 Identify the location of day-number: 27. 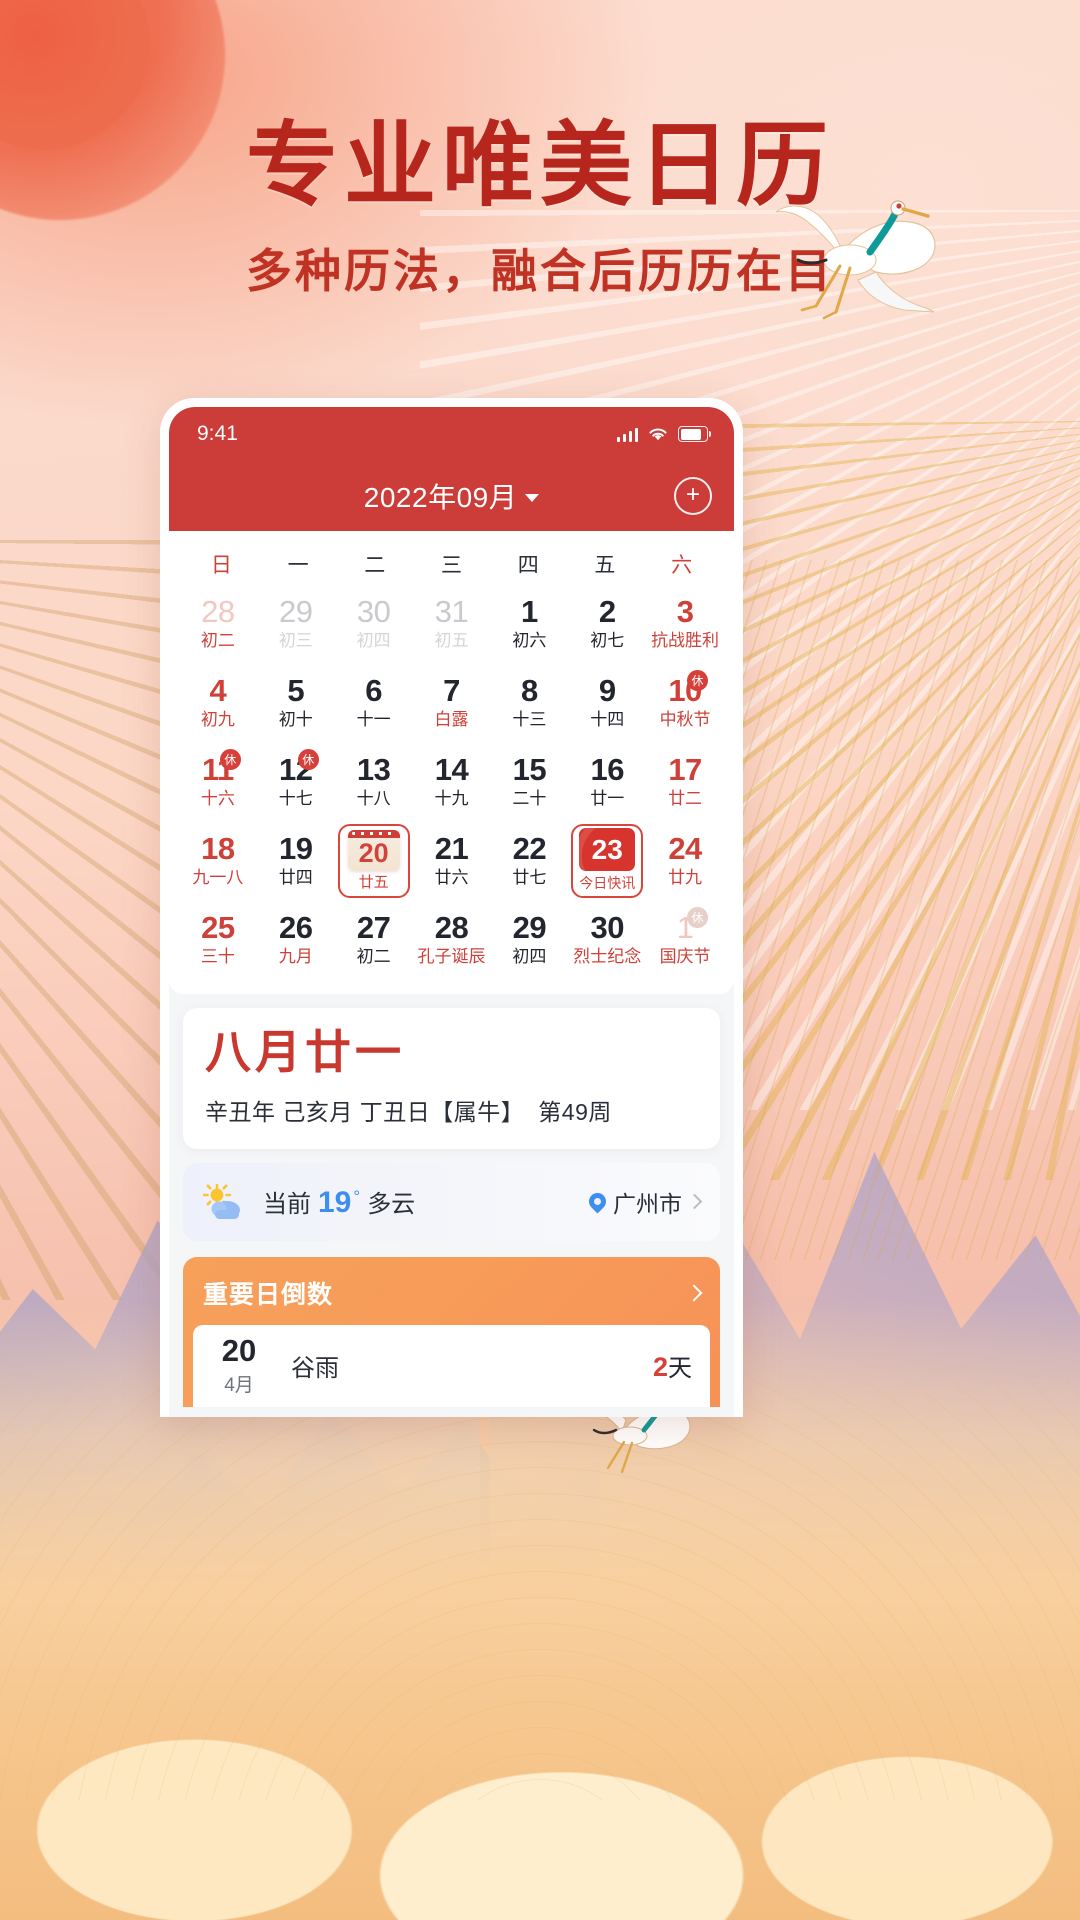
(373, 928).